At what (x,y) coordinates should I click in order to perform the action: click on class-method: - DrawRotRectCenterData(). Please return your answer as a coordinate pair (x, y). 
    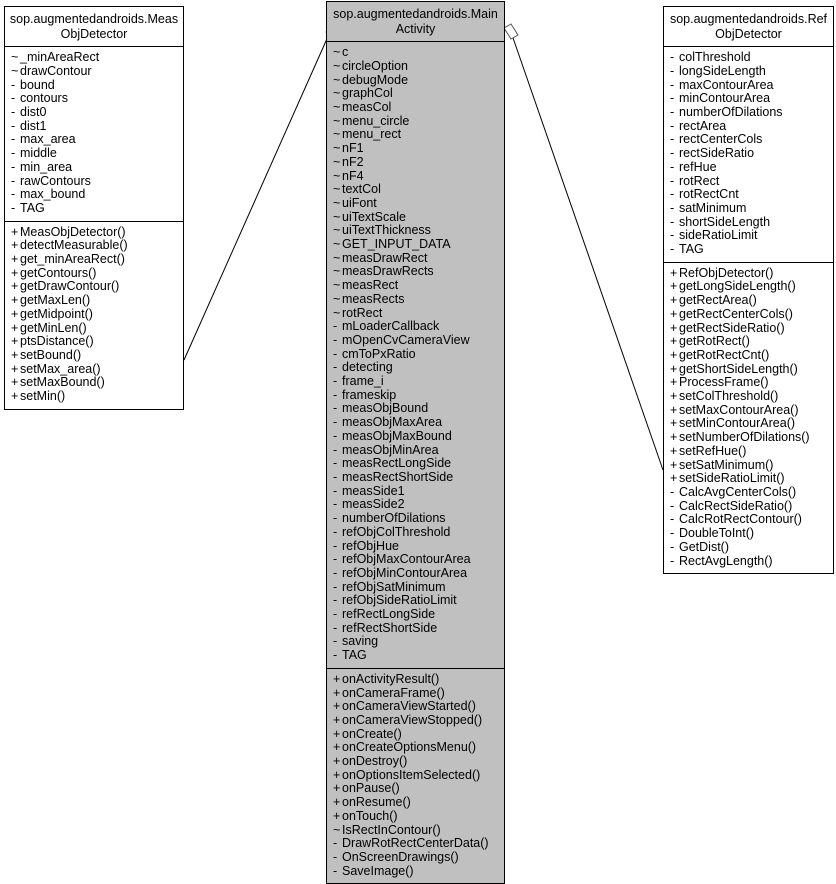
    Looking at the image, I should click on (415, 843).